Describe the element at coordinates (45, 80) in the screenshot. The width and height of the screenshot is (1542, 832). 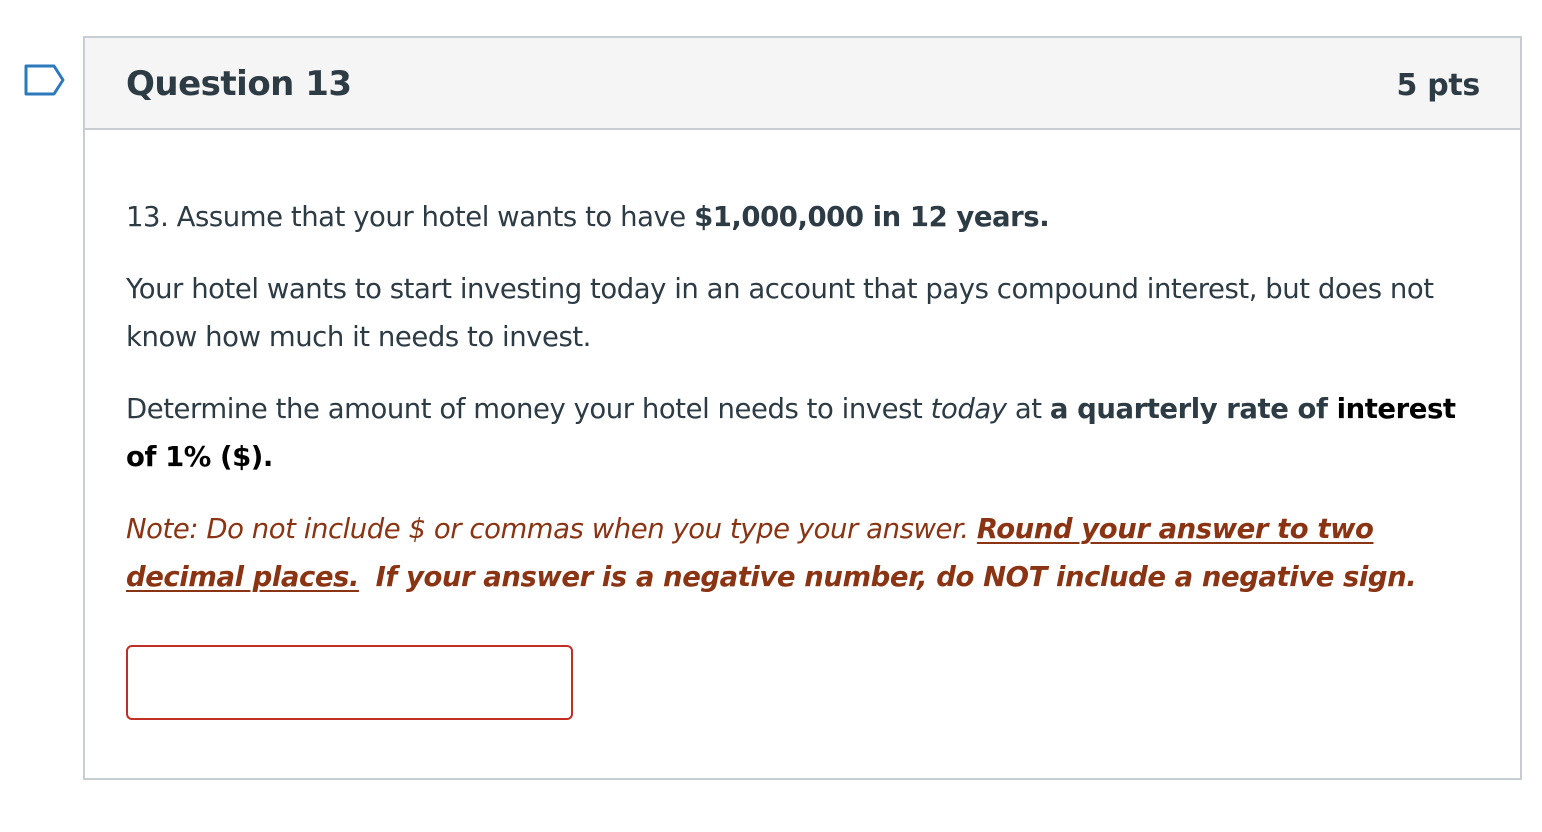
I see `flag-question-icon` at that location.